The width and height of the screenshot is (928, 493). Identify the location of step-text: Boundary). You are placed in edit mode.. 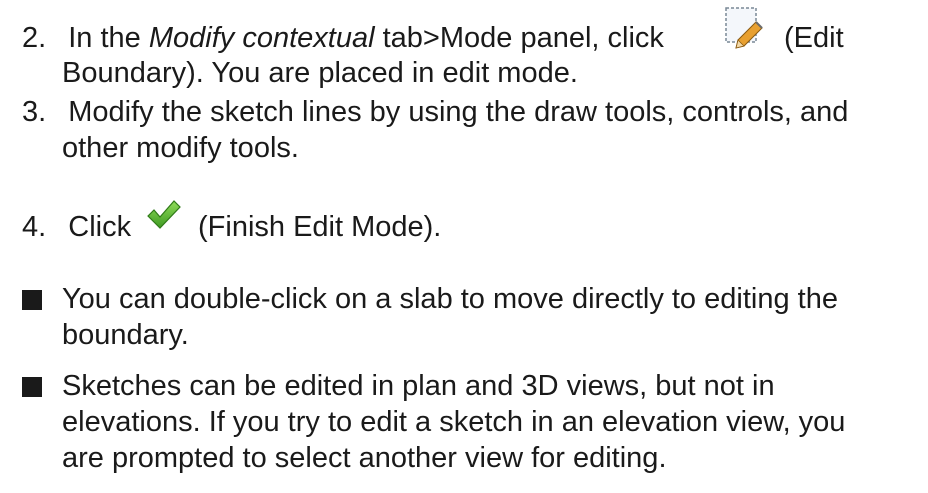
(320, 73).